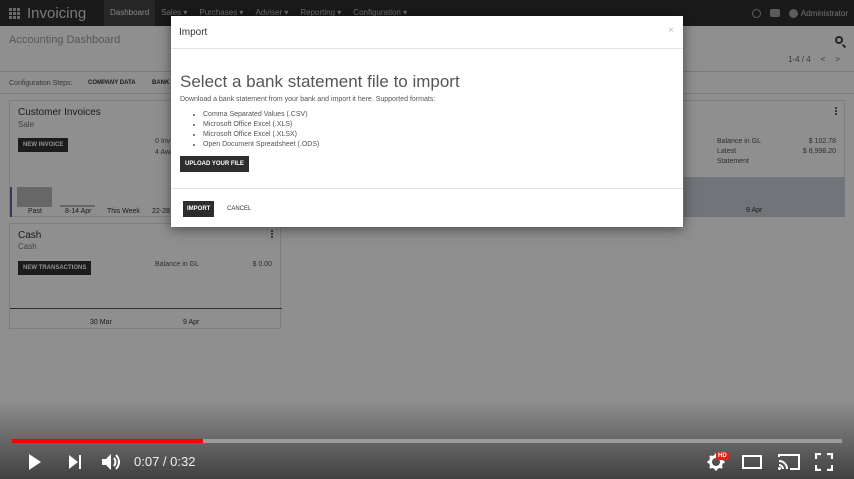 This screenshot has height=479, width=854. What do you see at coordinates (722, 456) in the screenshot?
I see `hd-badge: HD` at bounding box center [722, 456].